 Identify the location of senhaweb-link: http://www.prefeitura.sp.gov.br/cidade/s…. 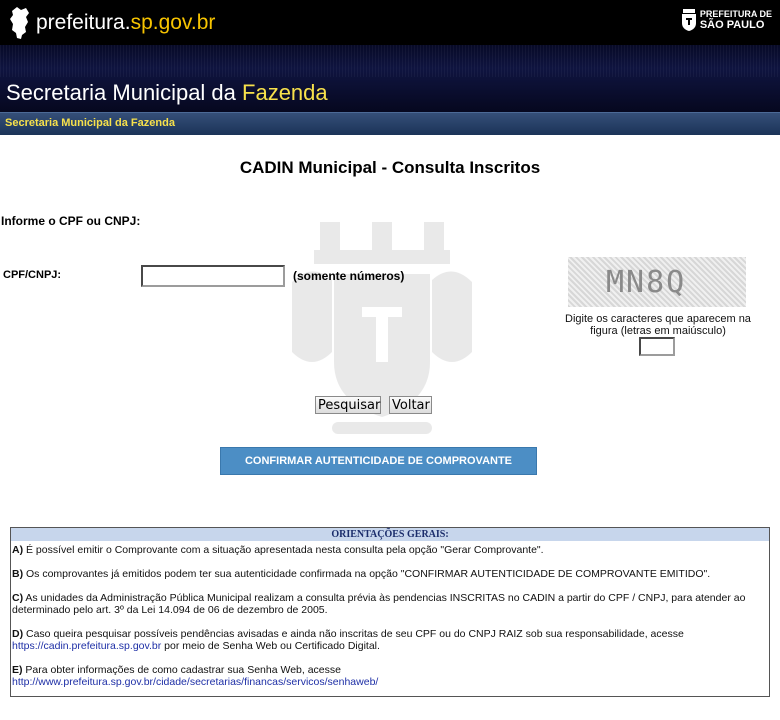
(195, 682).